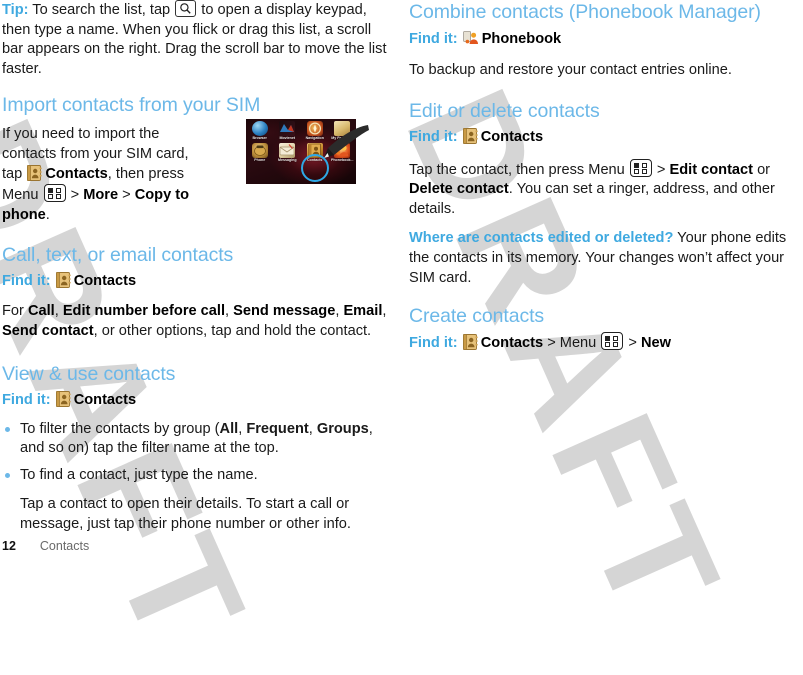 This screenshot has width=803, height=675. I want to click on group-all: All, so click(229, 428).